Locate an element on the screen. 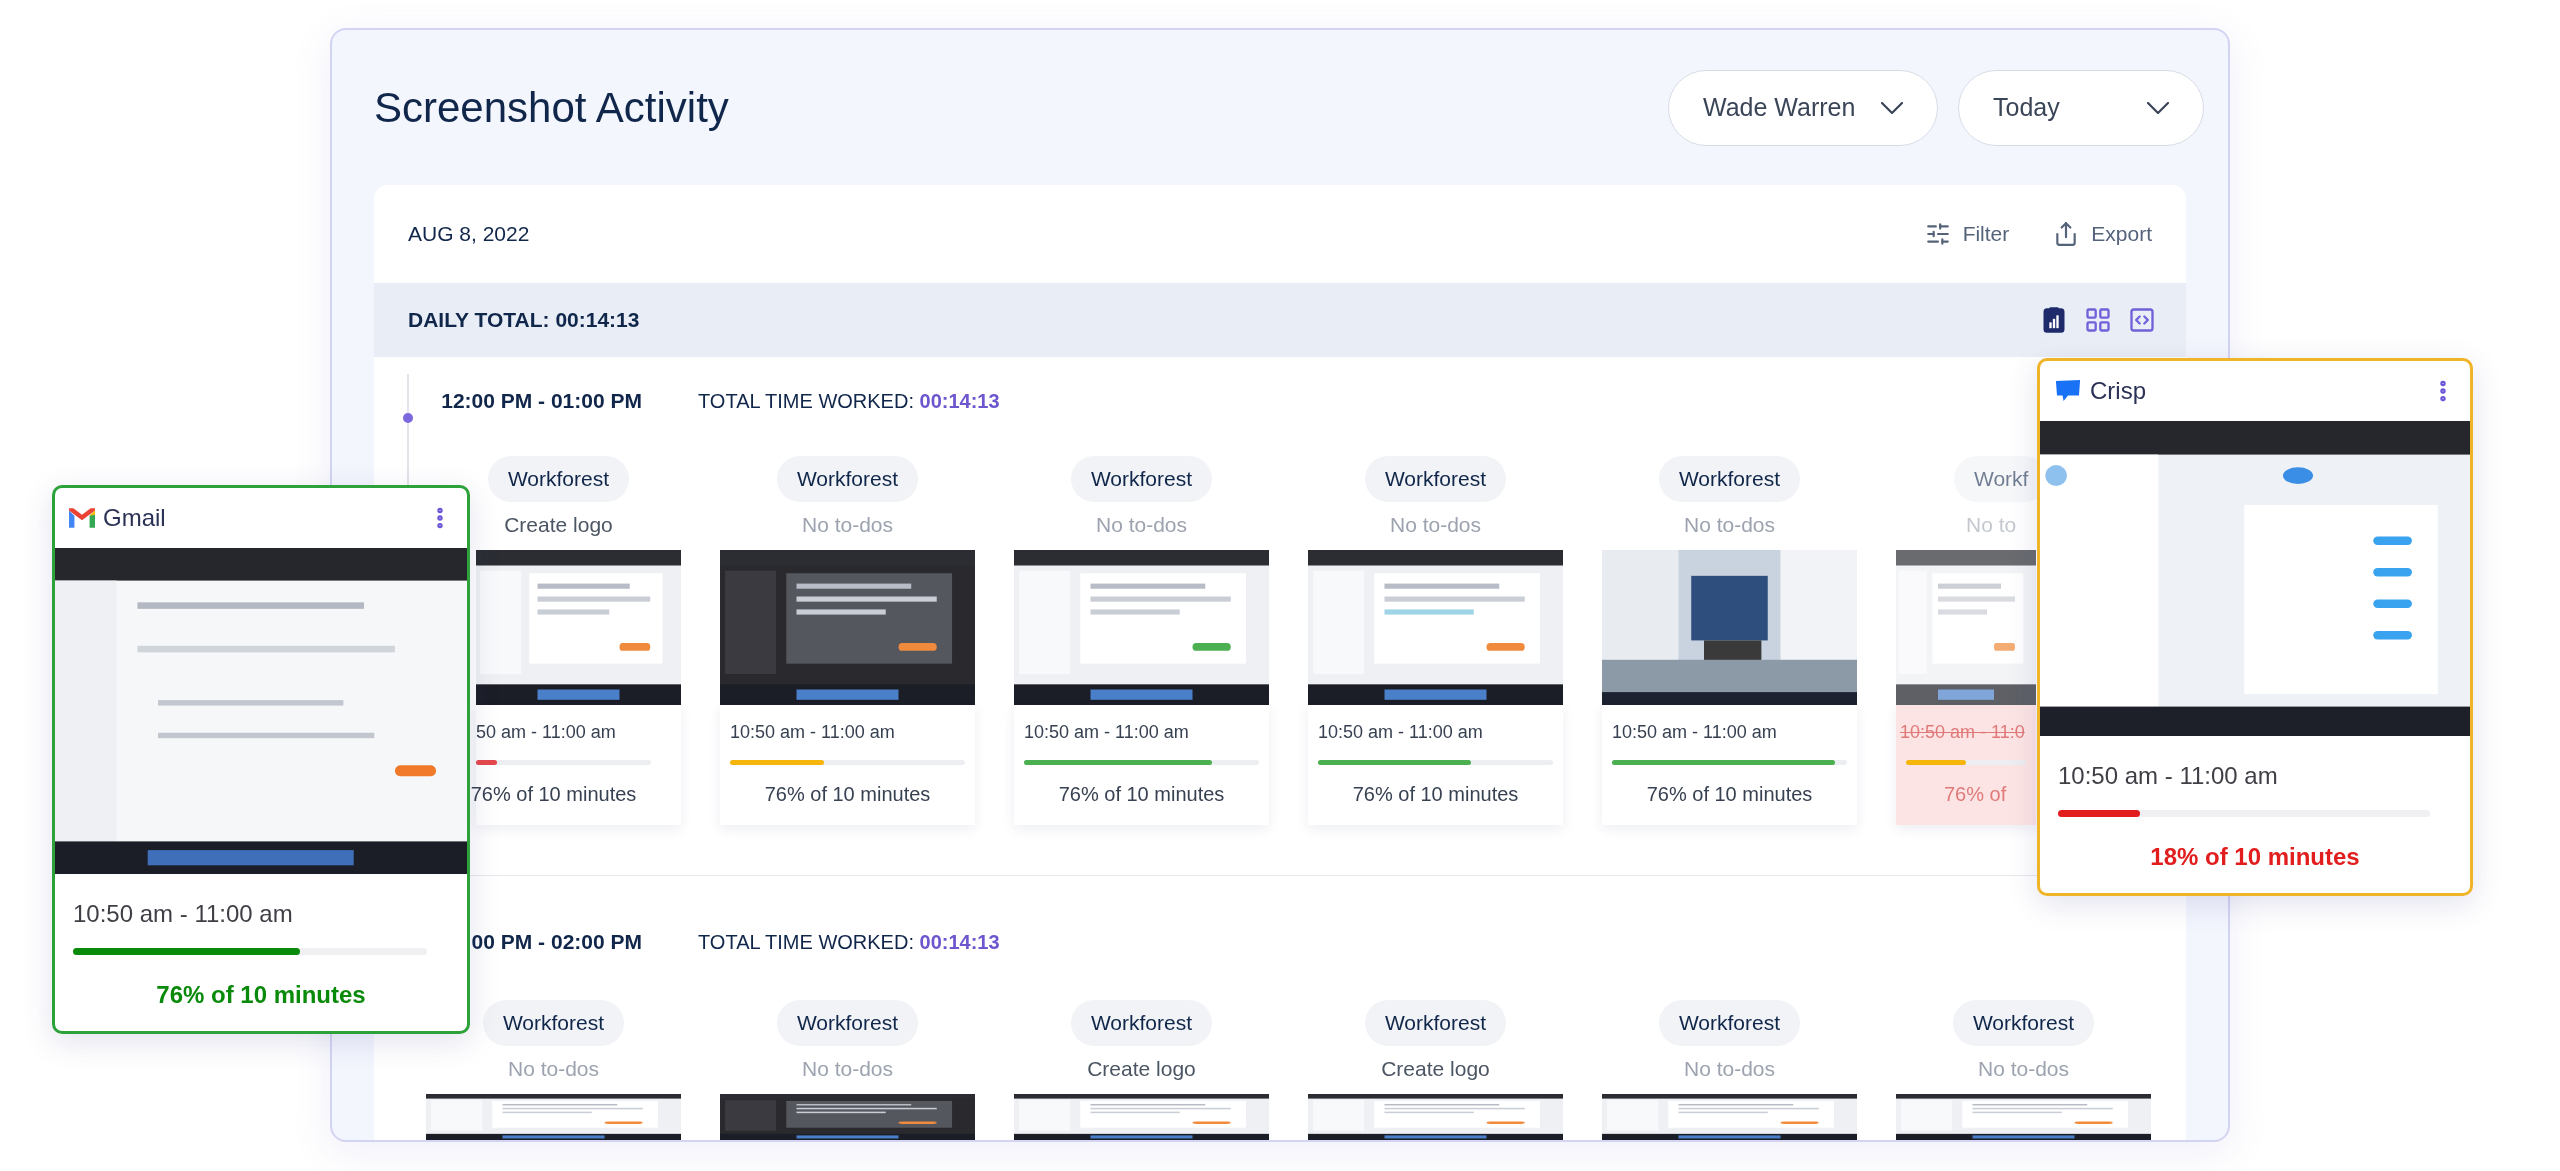  grid-view-button is located at coordinates (2098, 320).